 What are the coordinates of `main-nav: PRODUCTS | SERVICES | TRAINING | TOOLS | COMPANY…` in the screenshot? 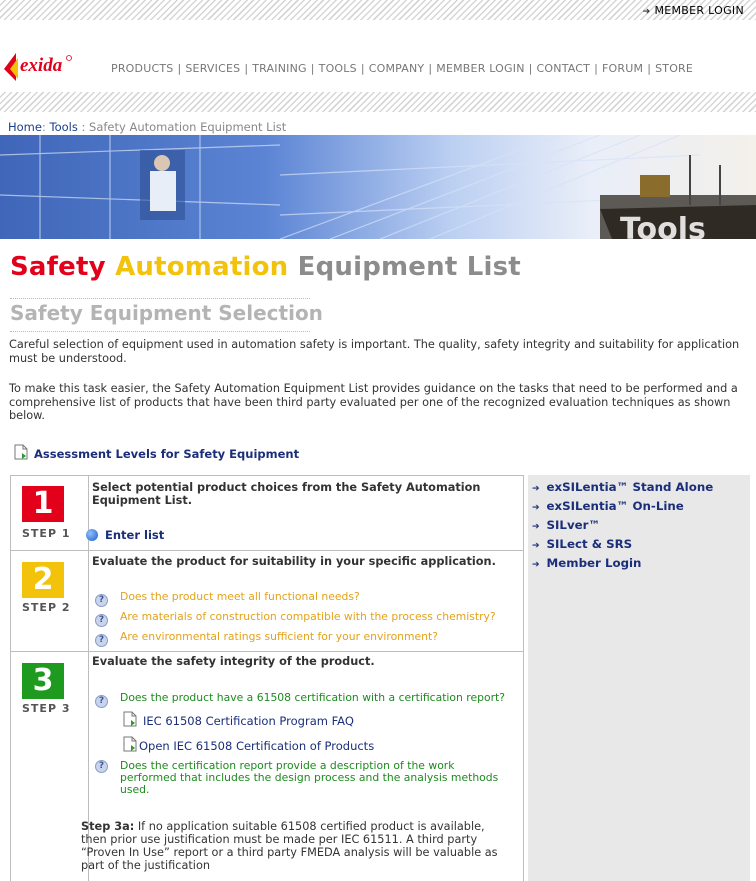 It's located at (402, 68).